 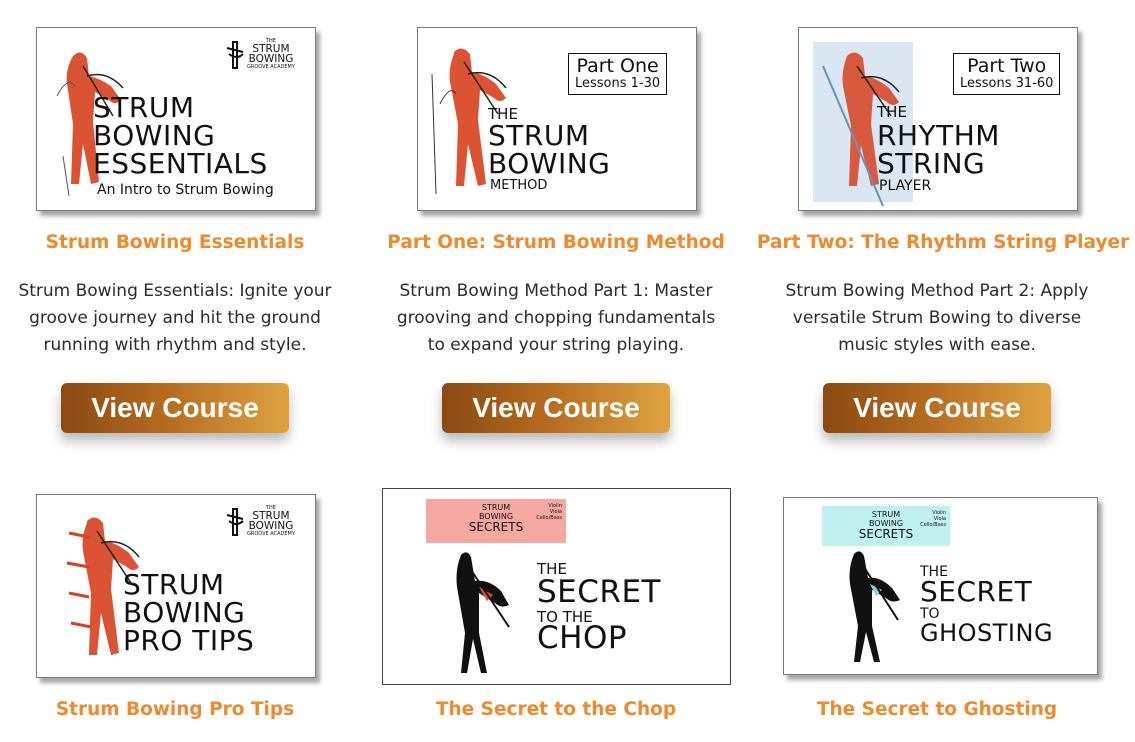 What do you see at coordinates (892, 112) in the screenshot?
I see `cover-heading-the: THE` at bounding box center [892, 112].